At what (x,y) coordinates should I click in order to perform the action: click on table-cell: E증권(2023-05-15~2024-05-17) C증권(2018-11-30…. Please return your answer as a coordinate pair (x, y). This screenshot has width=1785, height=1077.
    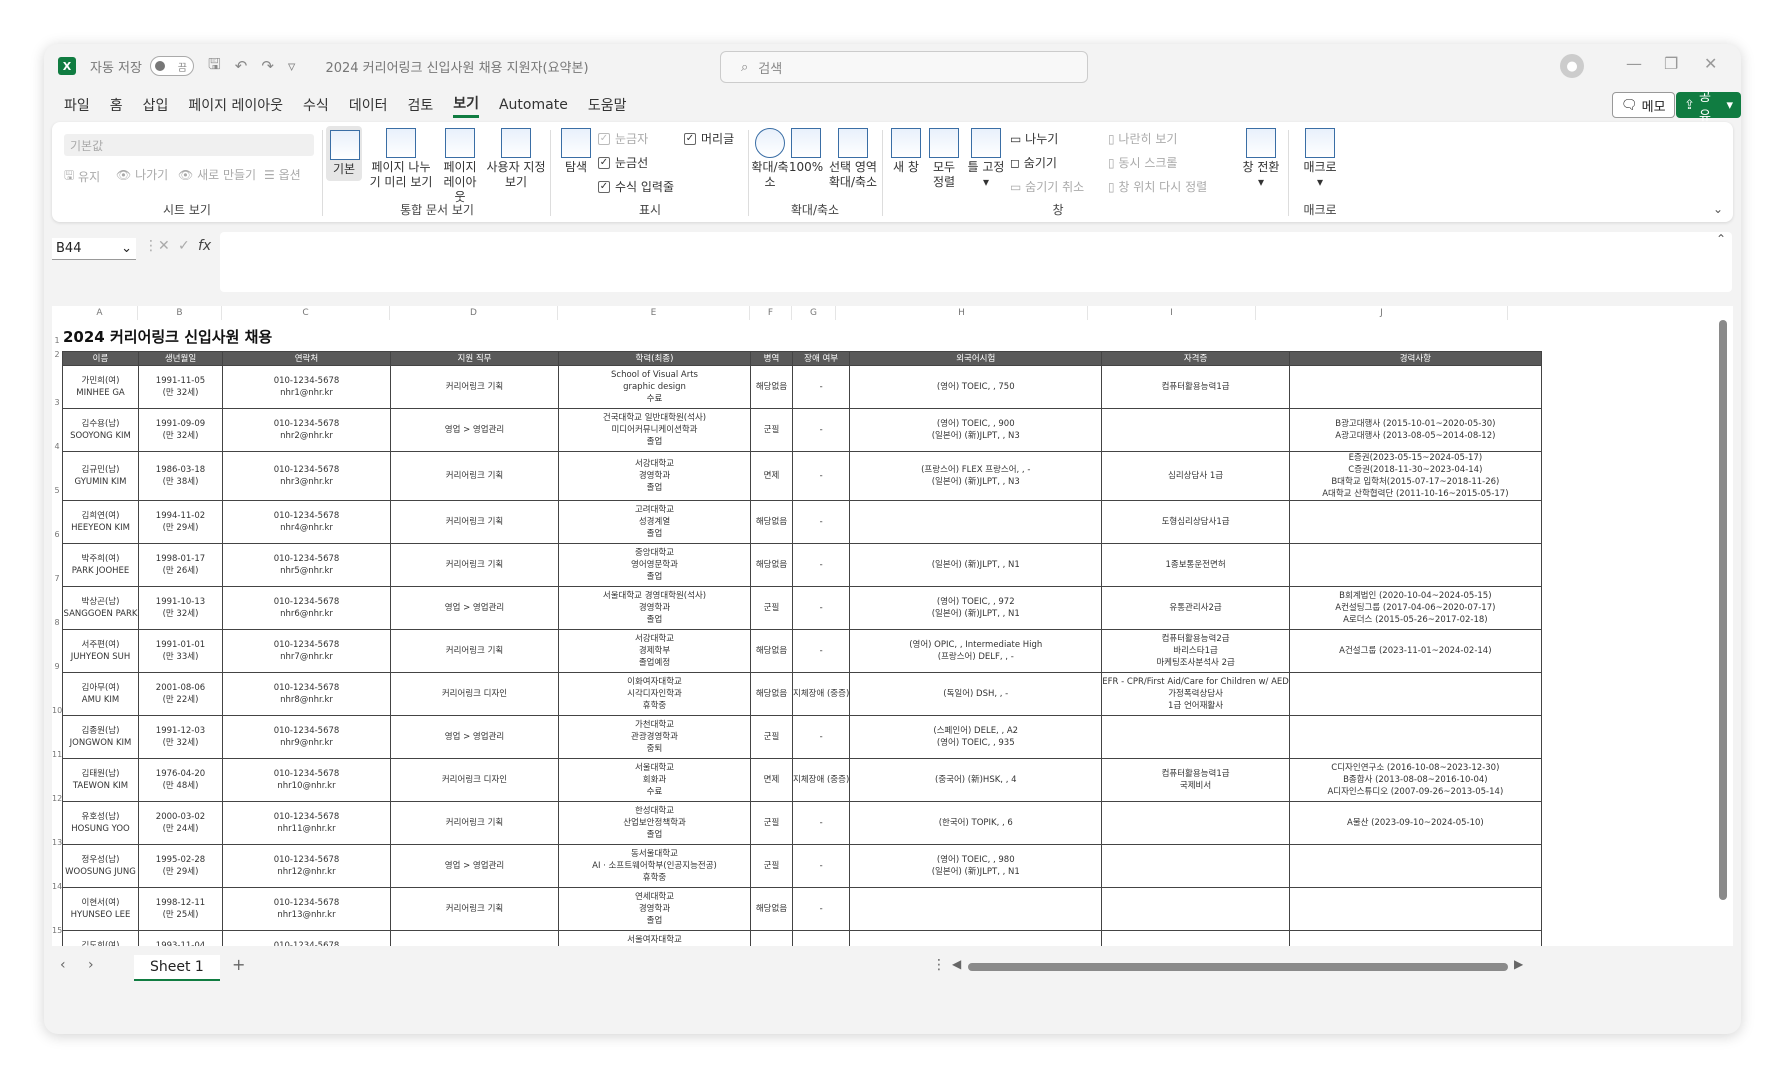
    Looking at the image, I should click on (1415, 476).